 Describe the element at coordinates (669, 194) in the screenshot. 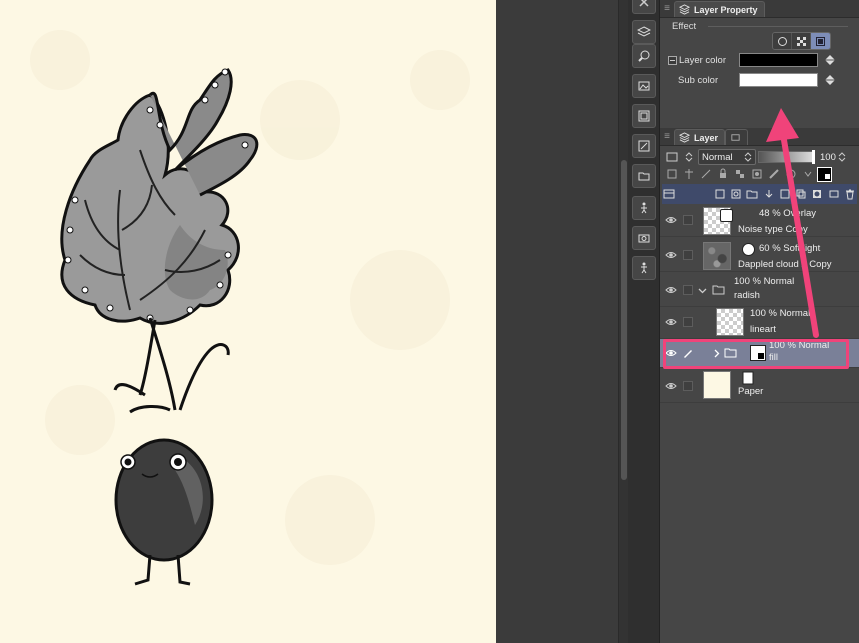

I see `panel-toggle-icon` at that location.